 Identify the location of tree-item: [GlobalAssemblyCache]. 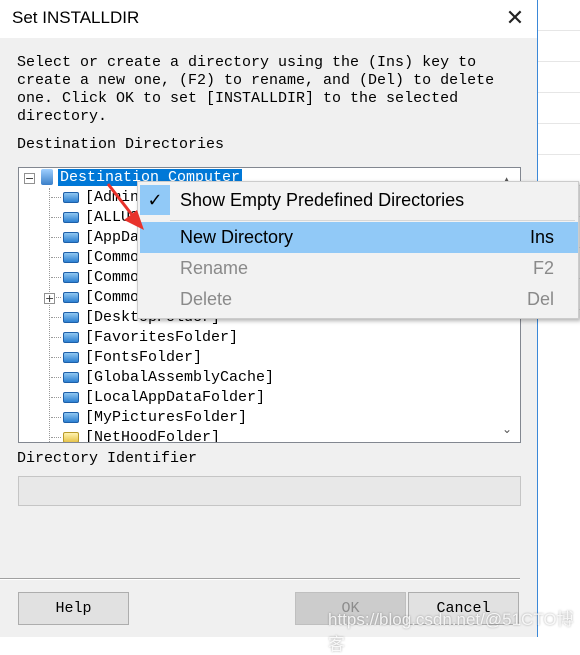
(162, 378).